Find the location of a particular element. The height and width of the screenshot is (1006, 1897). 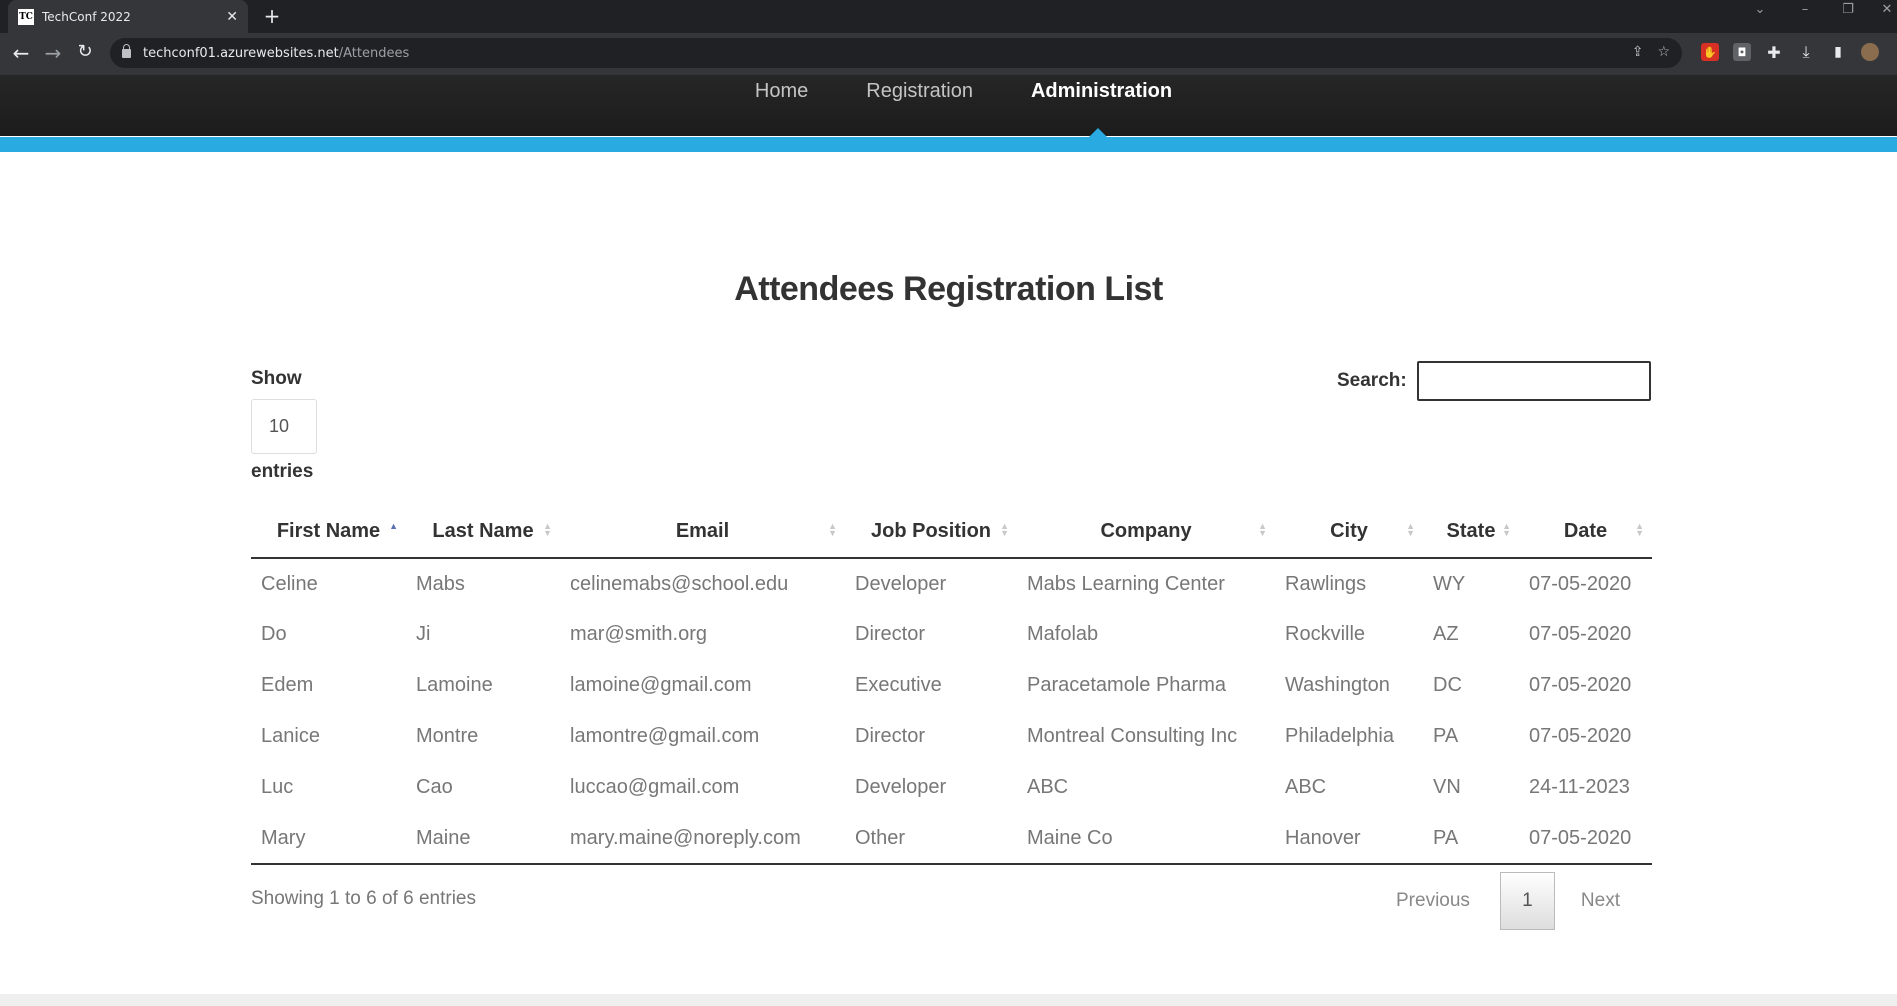

cell-email: lamoine@gmail.com is located at coordinates (661, 685).